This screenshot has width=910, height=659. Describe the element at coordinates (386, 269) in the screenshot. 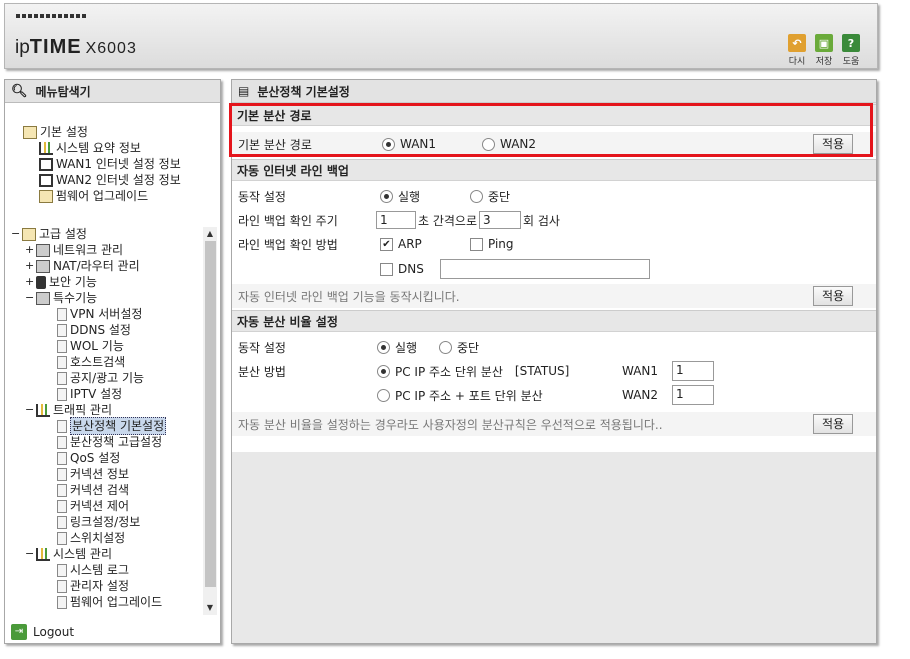

I see `checkbox-icon` at that location.